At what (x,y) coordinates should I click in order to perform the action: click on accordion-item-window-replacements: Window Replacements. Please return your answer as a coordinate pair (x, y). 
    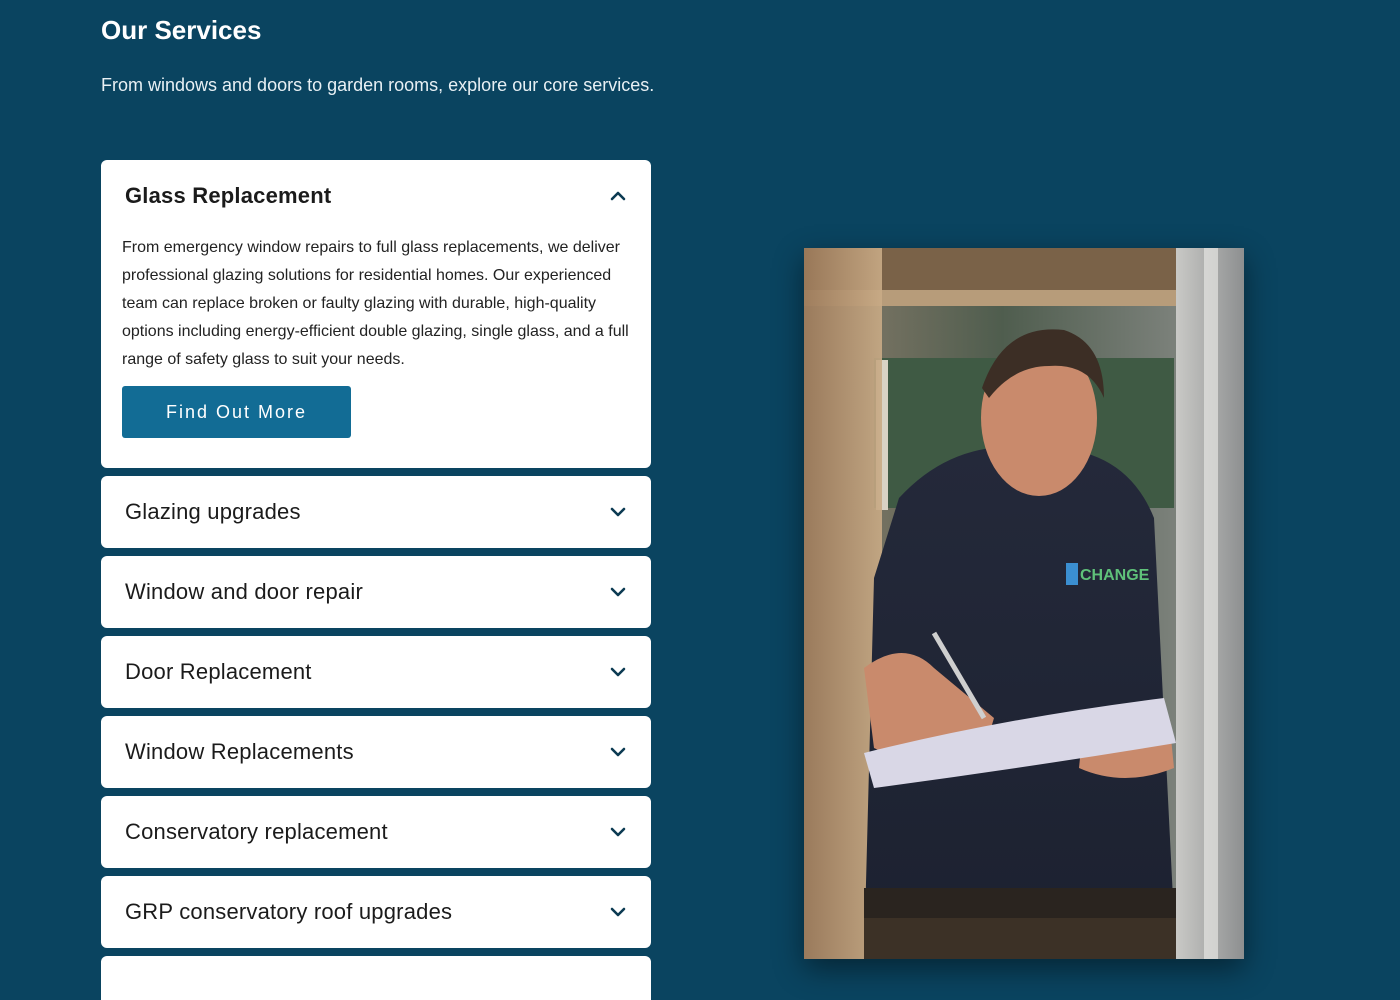
    Looking at the image, I should click on (376, 752).